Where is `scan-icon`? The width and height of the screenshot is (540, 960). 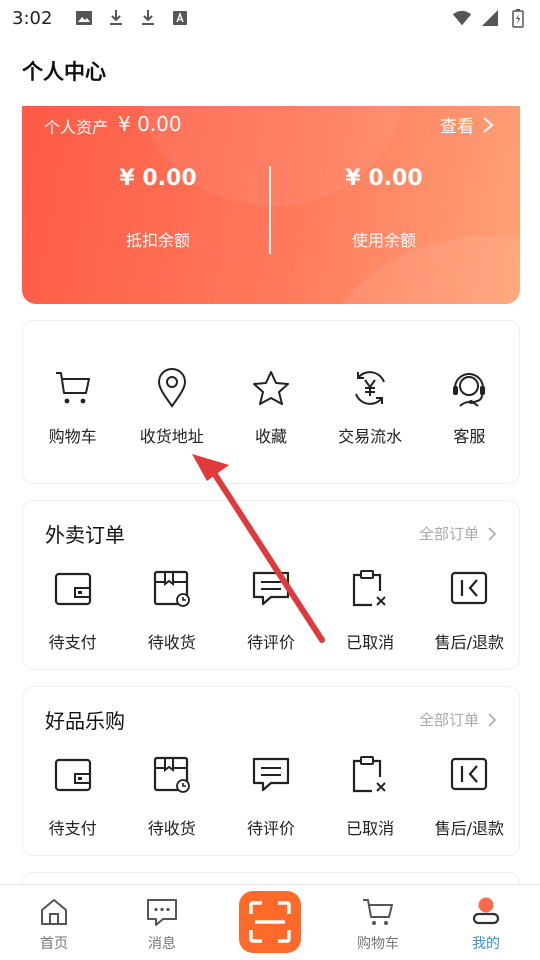 scan-icon is located at coordinates (270, 922).